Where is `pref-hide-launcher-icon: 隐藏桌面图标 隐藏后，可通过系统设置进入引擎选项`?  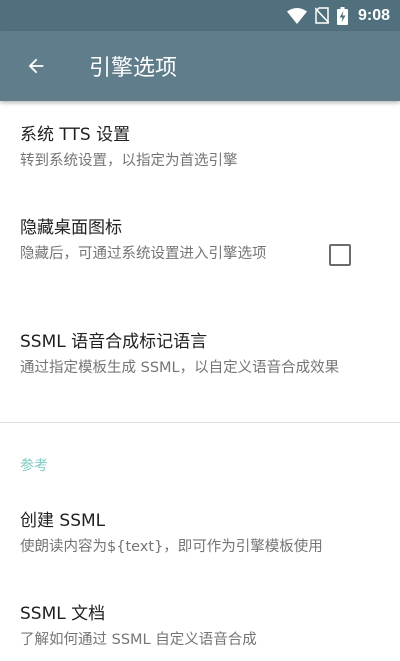 pref-hide-launcher-icon: 隐藏桌面图标 隐藏后，可通过系统设置进入引擎选项 is located at coordinates (200, 241).